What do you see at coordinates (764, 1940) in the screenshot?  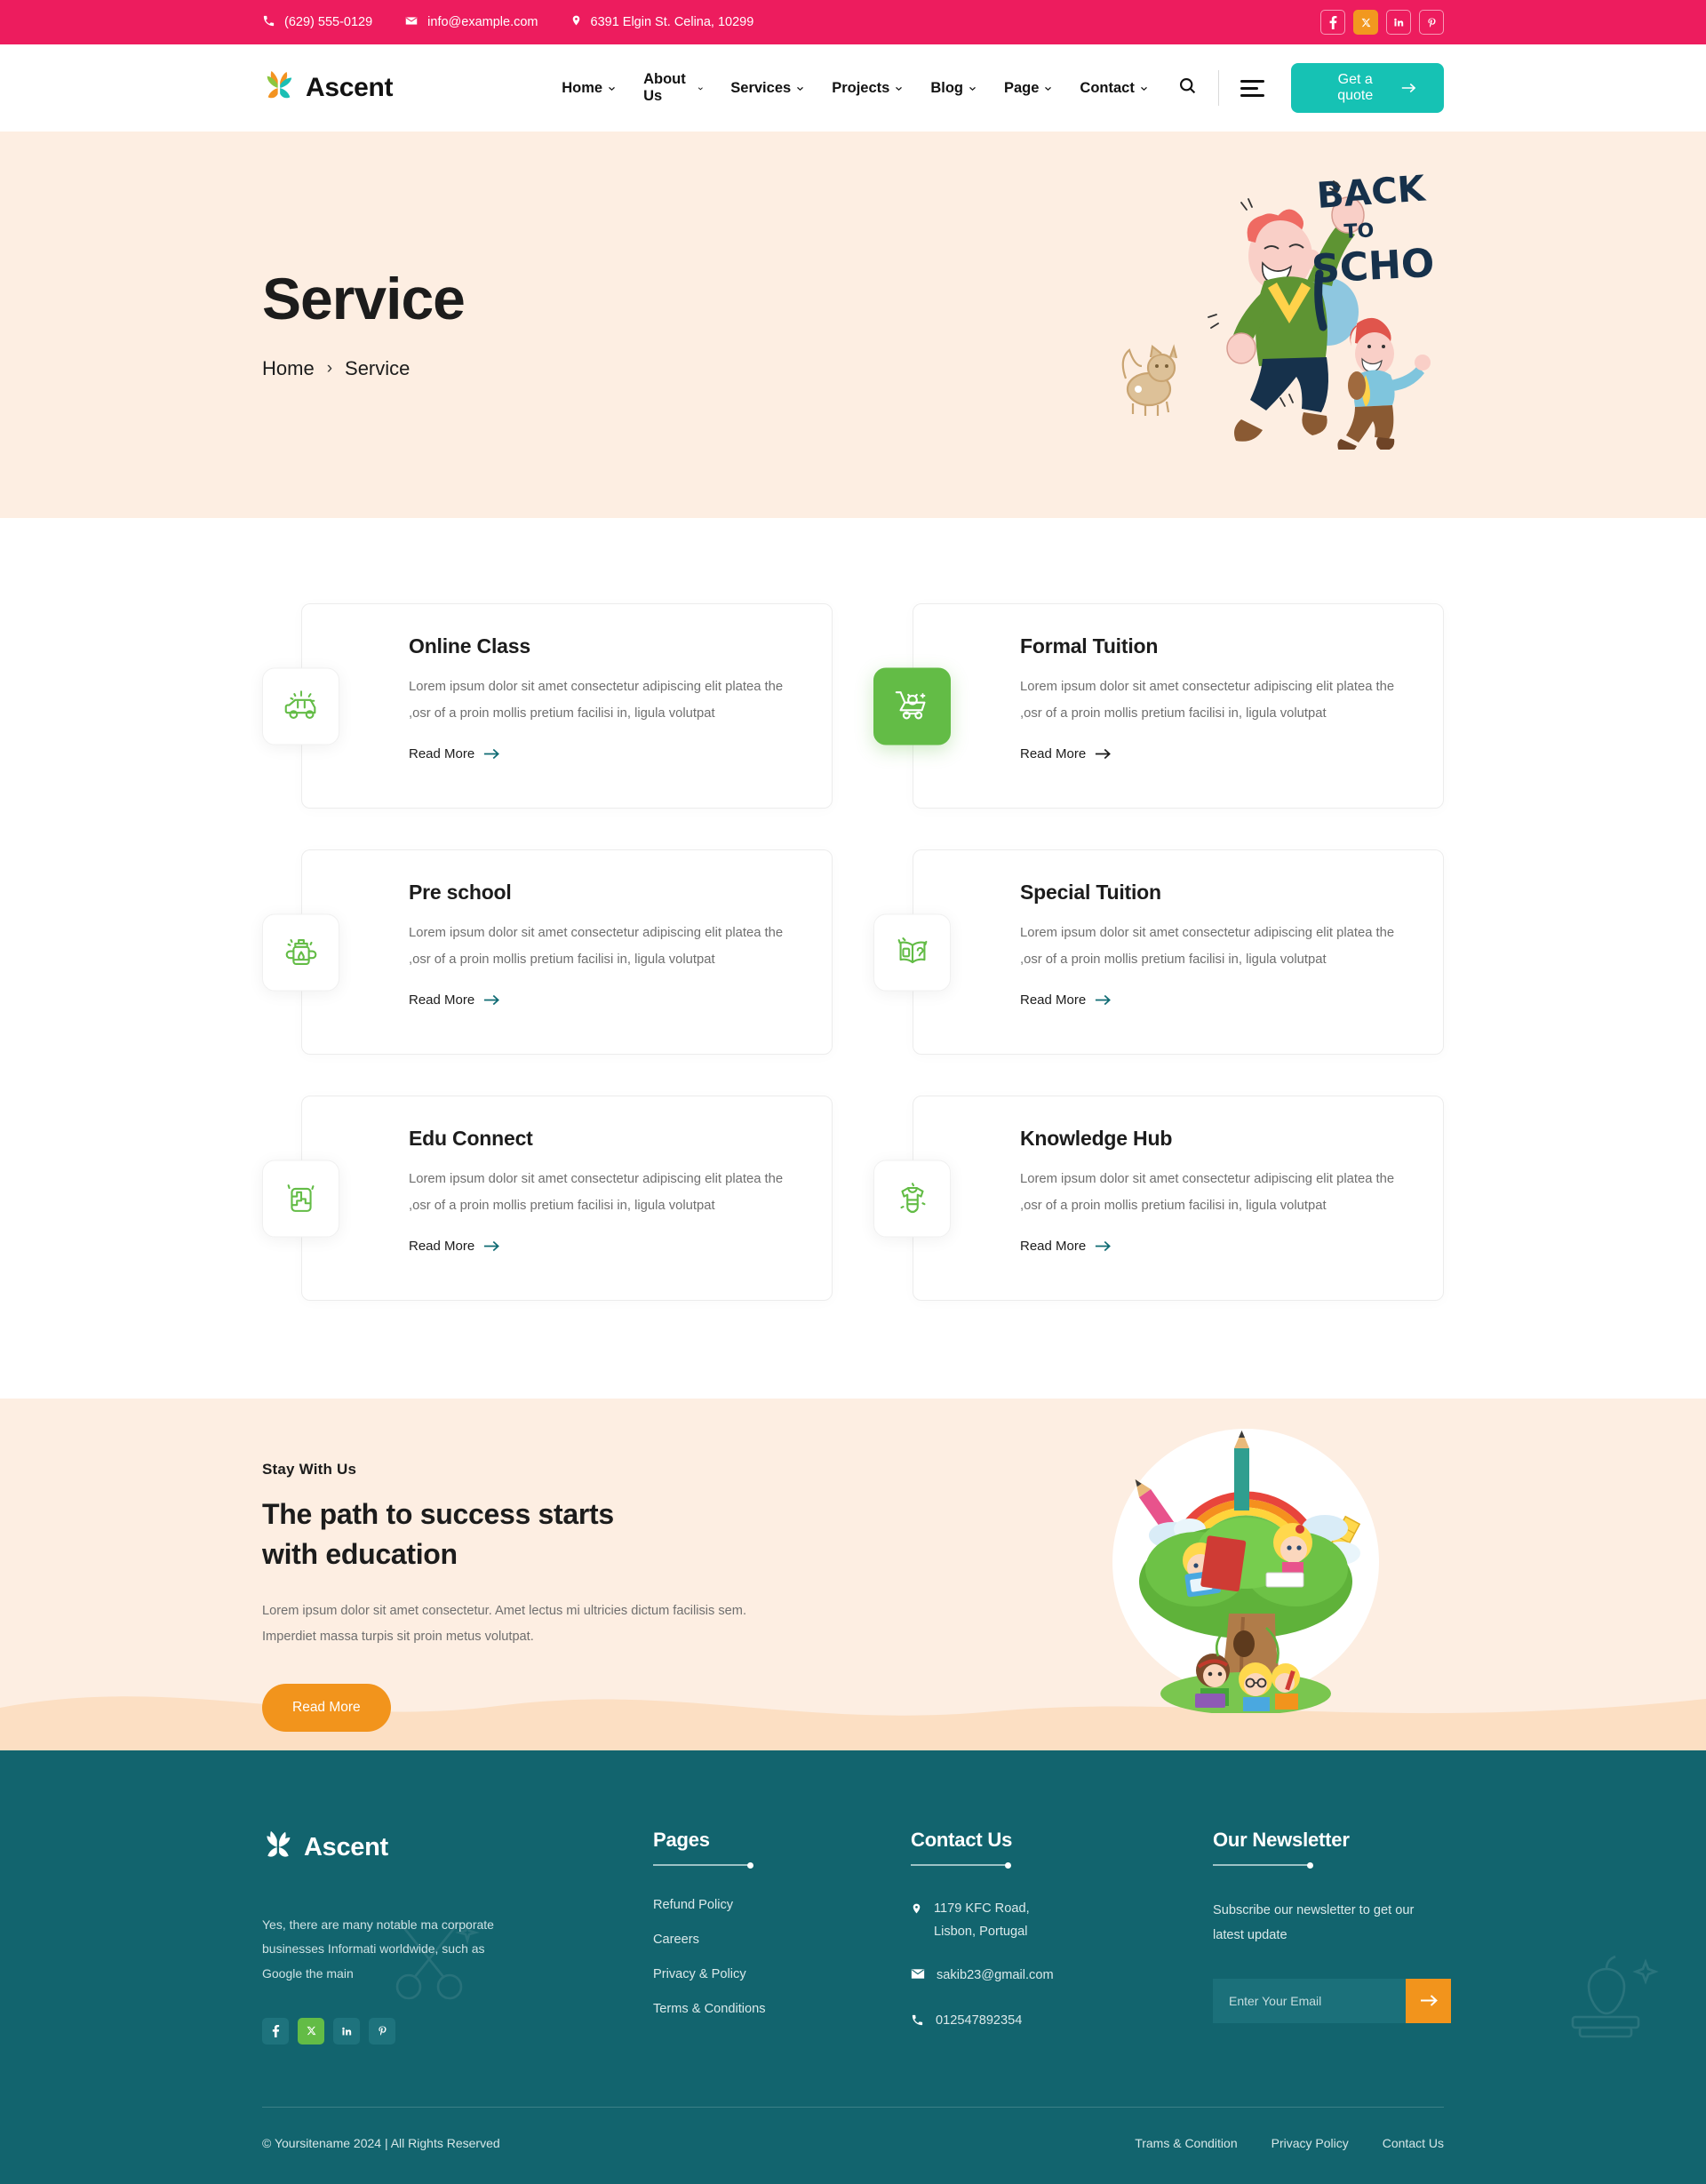 I see `footer-link-careers: Careers` at bounding box center [764, 1940].